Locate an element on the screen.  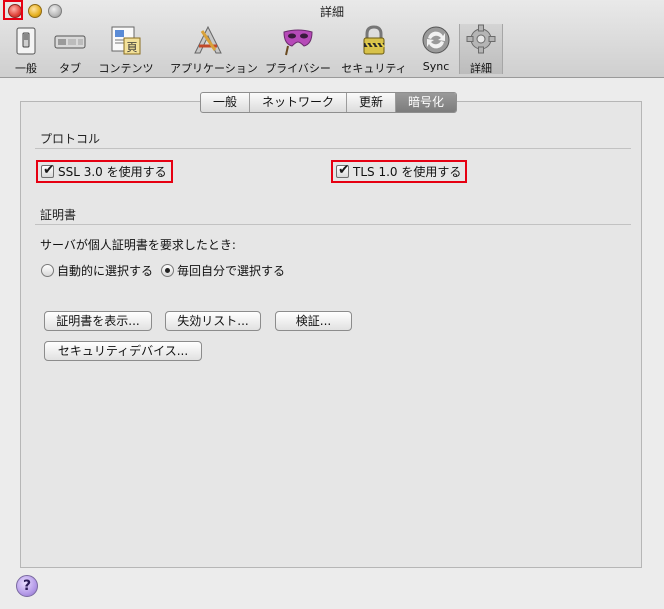
toolbar-applications-label: アプリケーション is located at coordinates (214, 68).